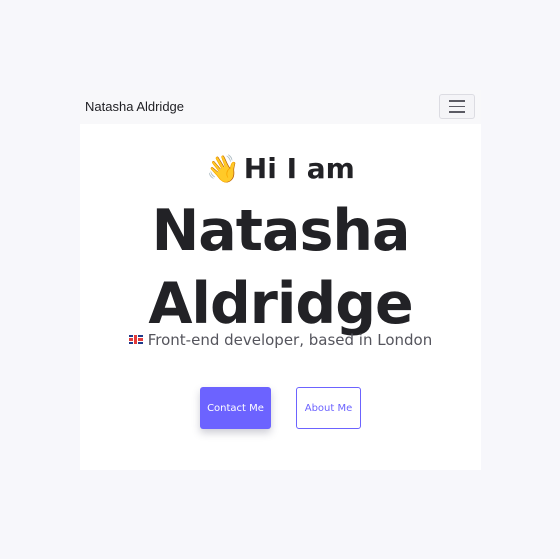  What do you see at coordinates (328, 408) in the screenshot?
I see `about-me-button: About Me` at bounding box center [328, 408].